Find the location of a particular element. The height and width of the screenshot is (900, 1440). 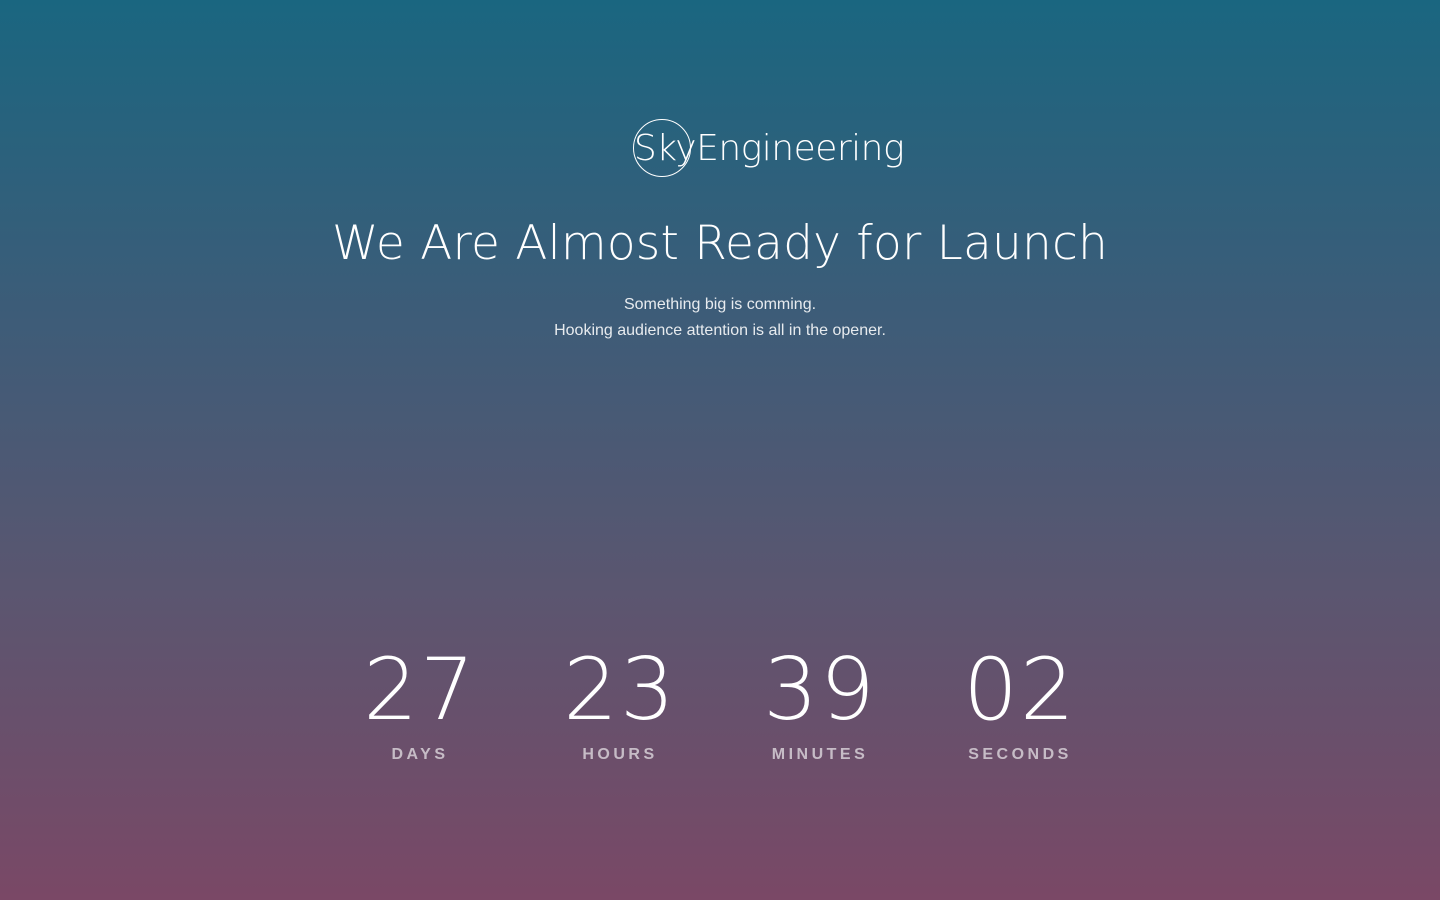

minutes-value: 39 is located at coordinates (820, 690).